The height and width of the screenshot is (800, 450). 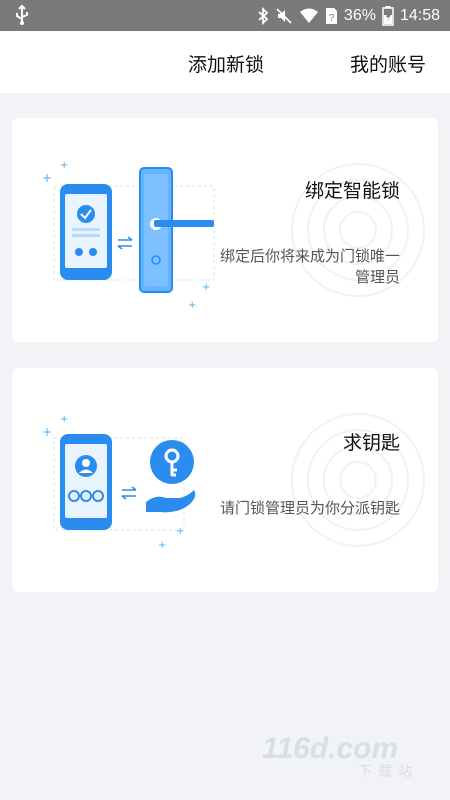 What do you see at coordinates (225, 15) in the screenshot?
I see `status-bar: ? 36% 14:58` at bounding box center [225, 15].